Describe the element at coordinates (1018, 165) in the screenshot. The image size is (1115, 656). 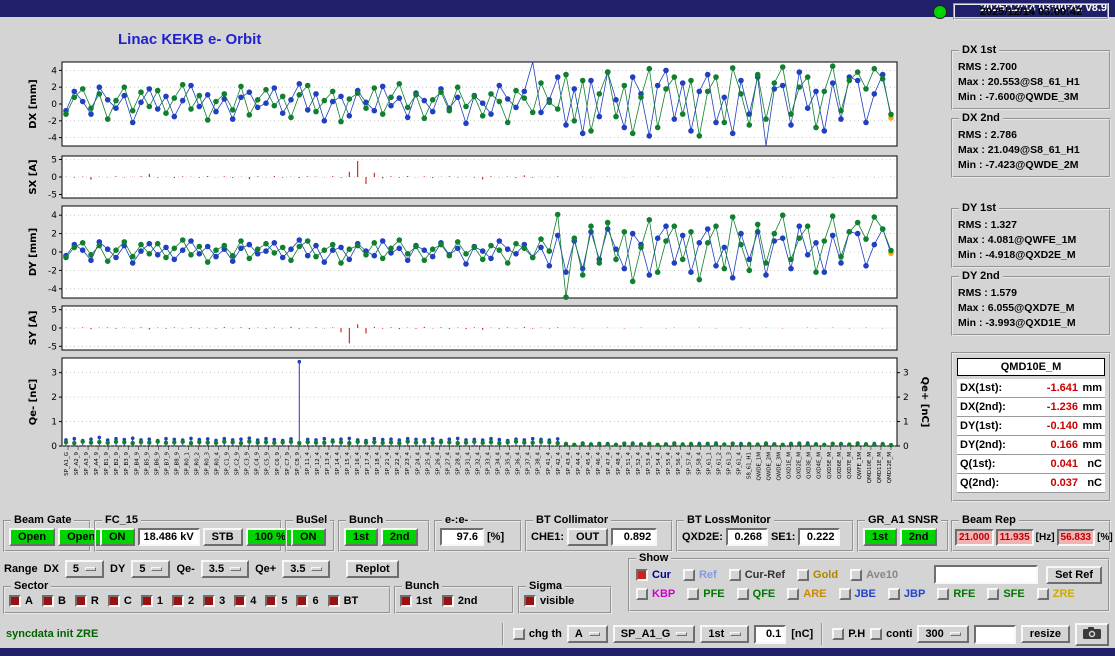
I see `stat-min: Min : -7.423@QWDE_2M` at that location.